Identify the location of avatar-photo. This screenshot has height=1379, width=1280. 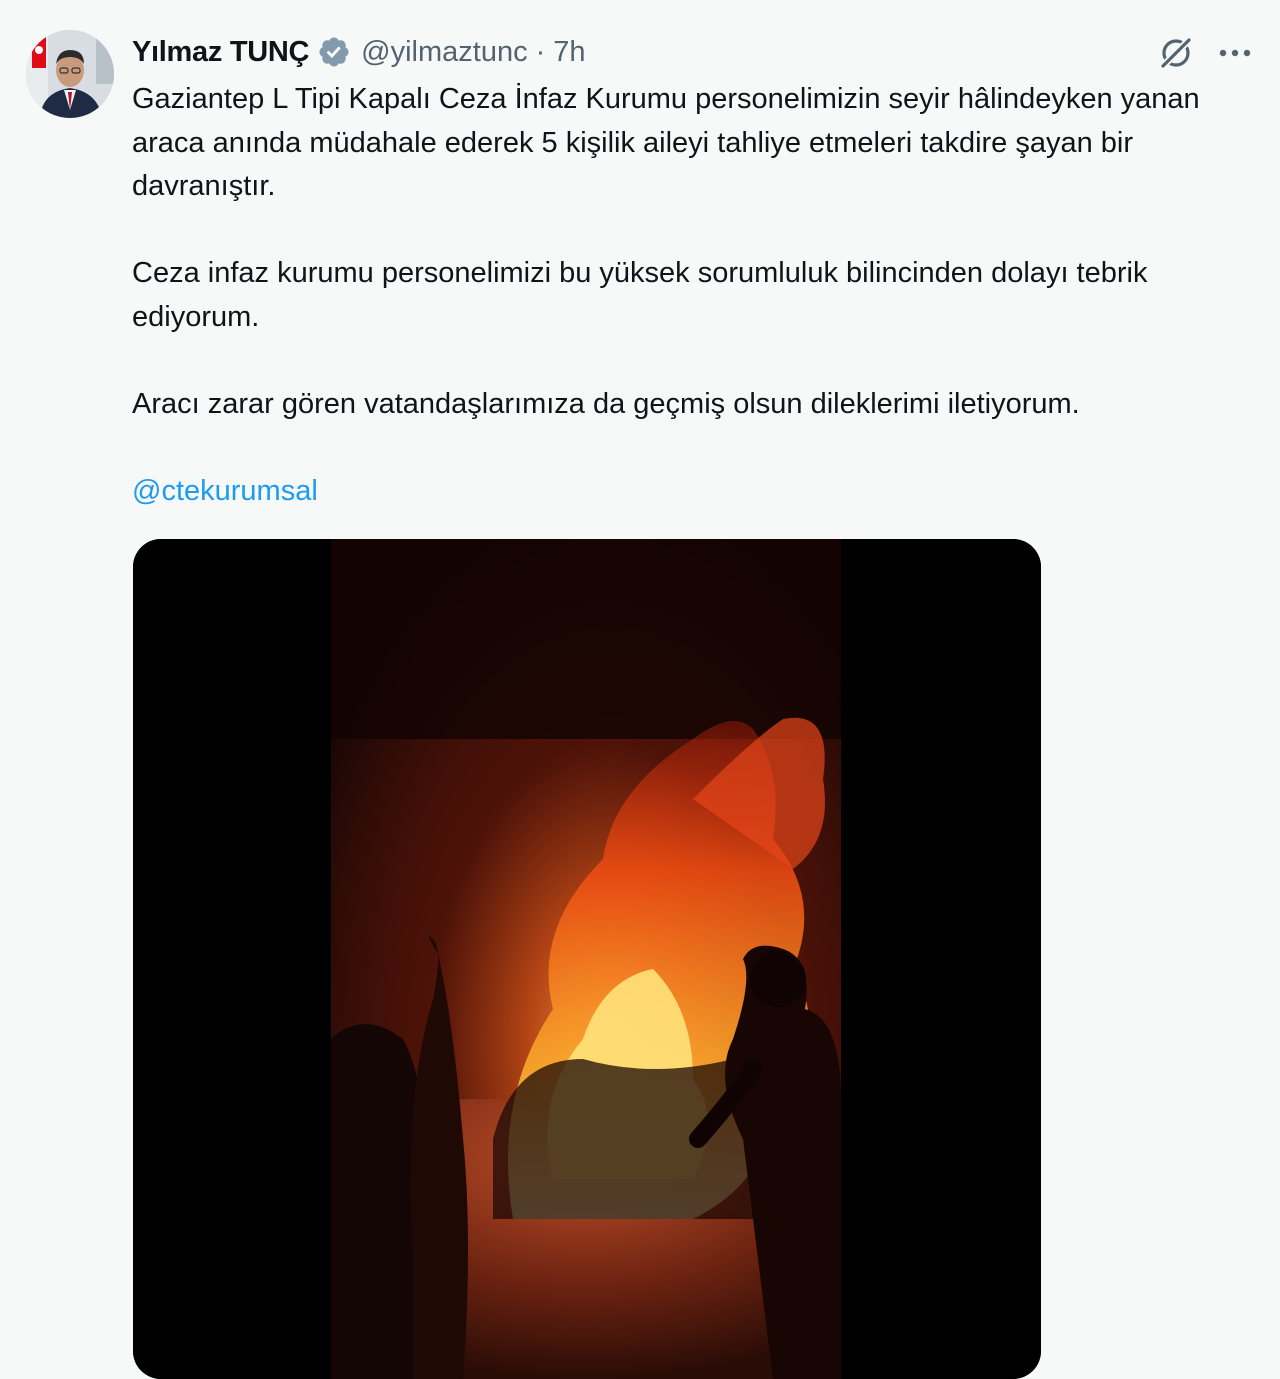
(70, 74).